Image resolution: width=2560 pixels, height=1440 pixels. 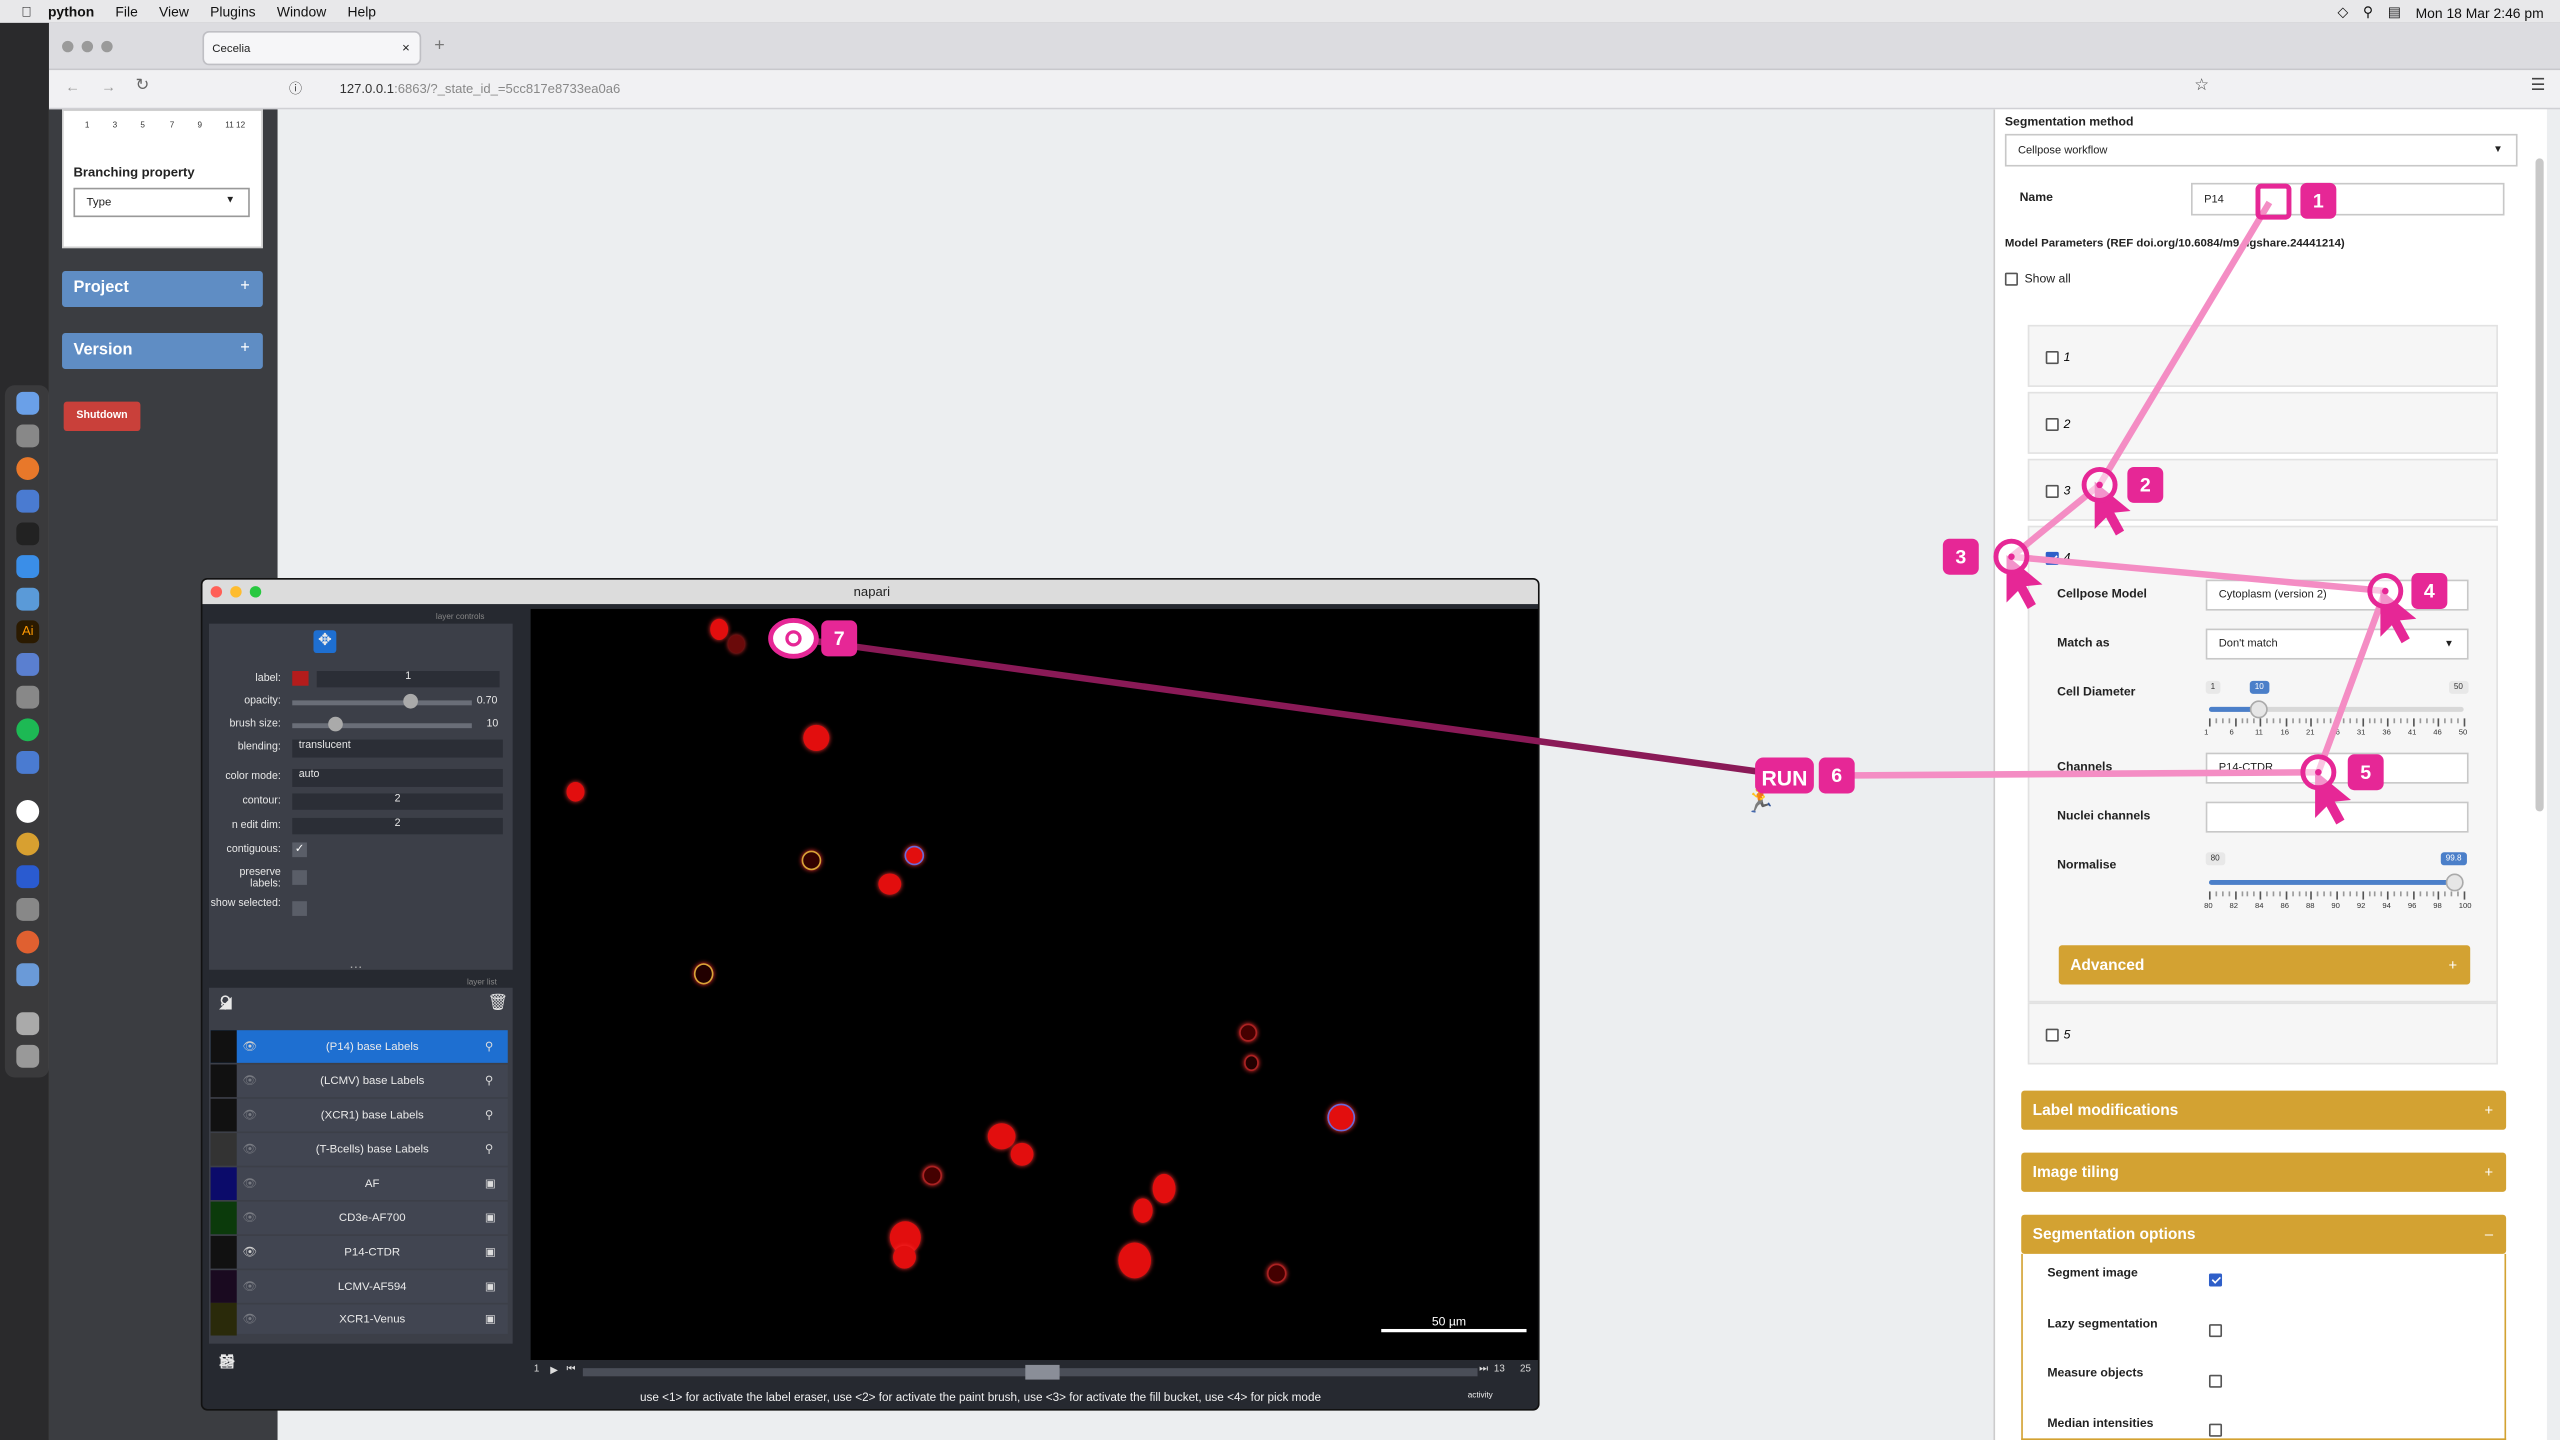 What do you see at coordinates (2365, 772) in the screenshot?
I see `step-badge-5: 5` at bounding box center [2365, 772].